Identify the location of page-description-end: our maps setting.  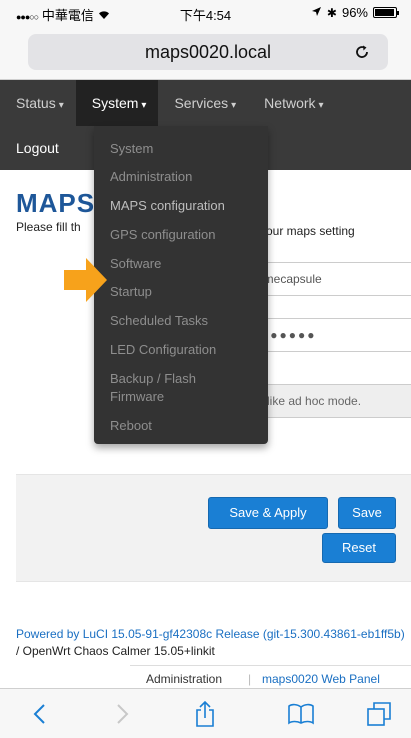
(310, 231).